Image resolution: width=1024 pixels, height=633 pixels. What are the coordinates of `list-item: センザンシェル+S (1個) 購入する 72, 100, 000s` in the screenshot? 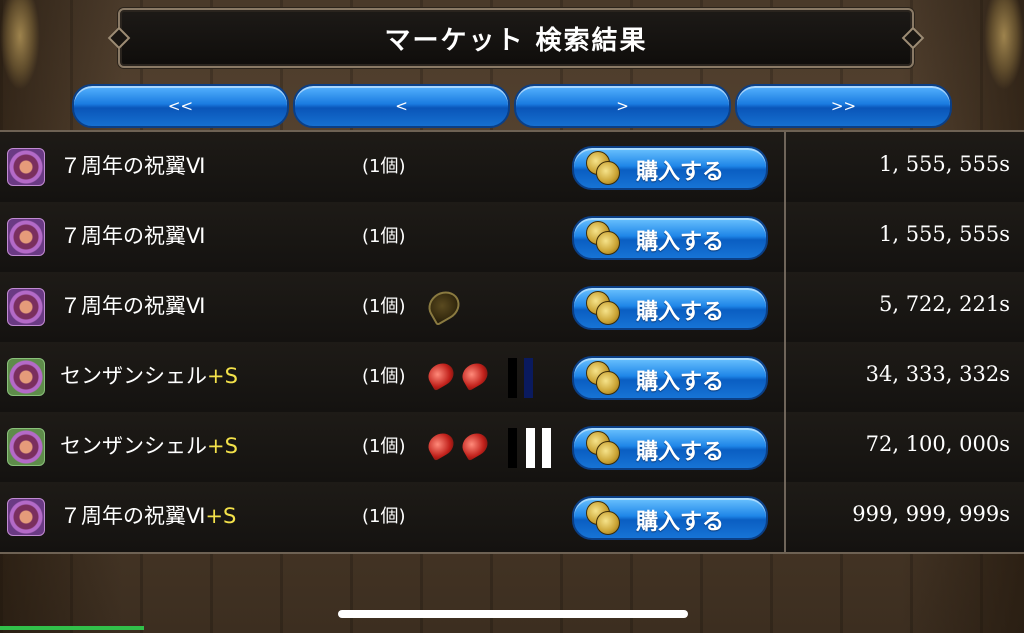 It's located at (512, 448).